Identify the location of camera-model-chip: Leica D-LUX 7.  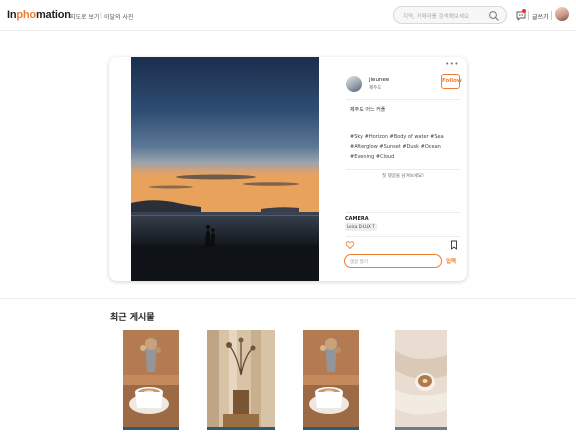
(361, 227).